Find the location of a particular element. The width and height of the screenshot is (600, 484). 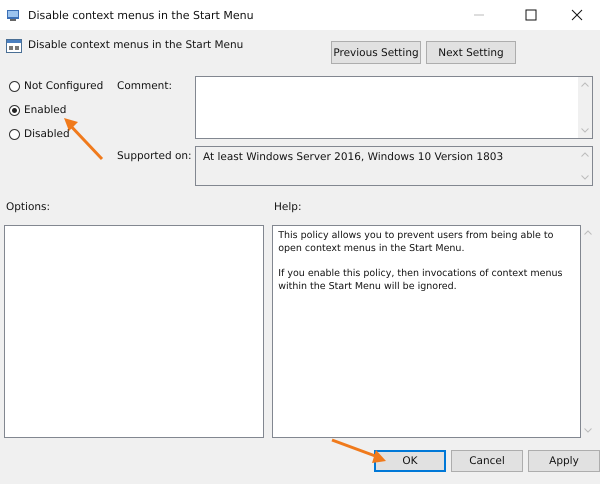

supported-text: At least Windows Server 2016, Windows 10 Version 1803 is located at coordinates (353, 157).